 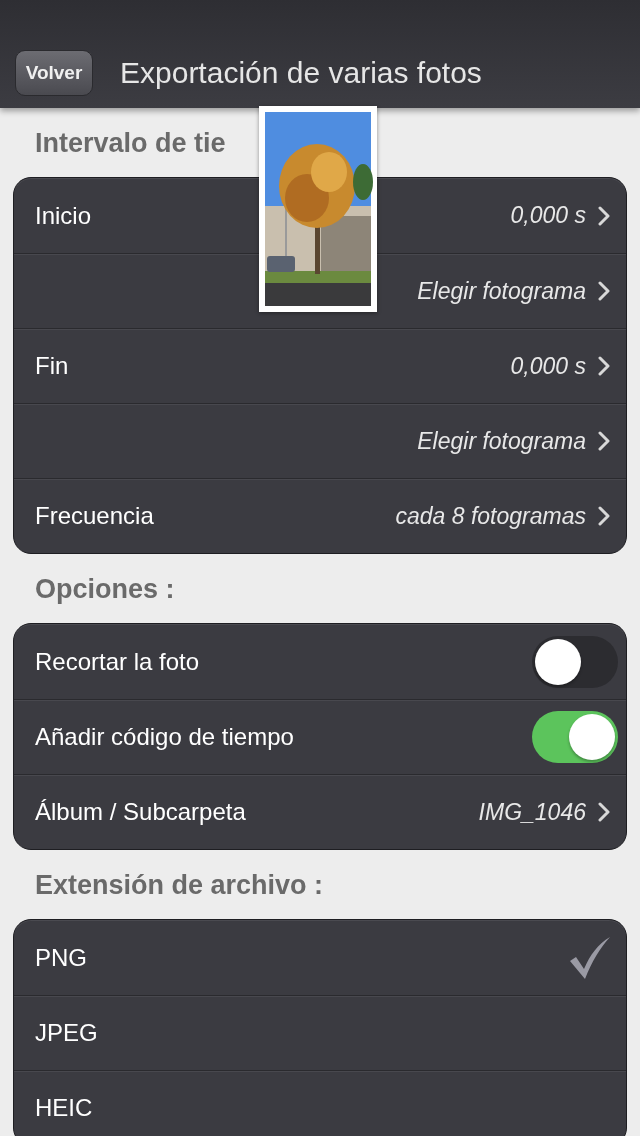 I want to click on row-label: Inicio, so click(x=63, y=215).